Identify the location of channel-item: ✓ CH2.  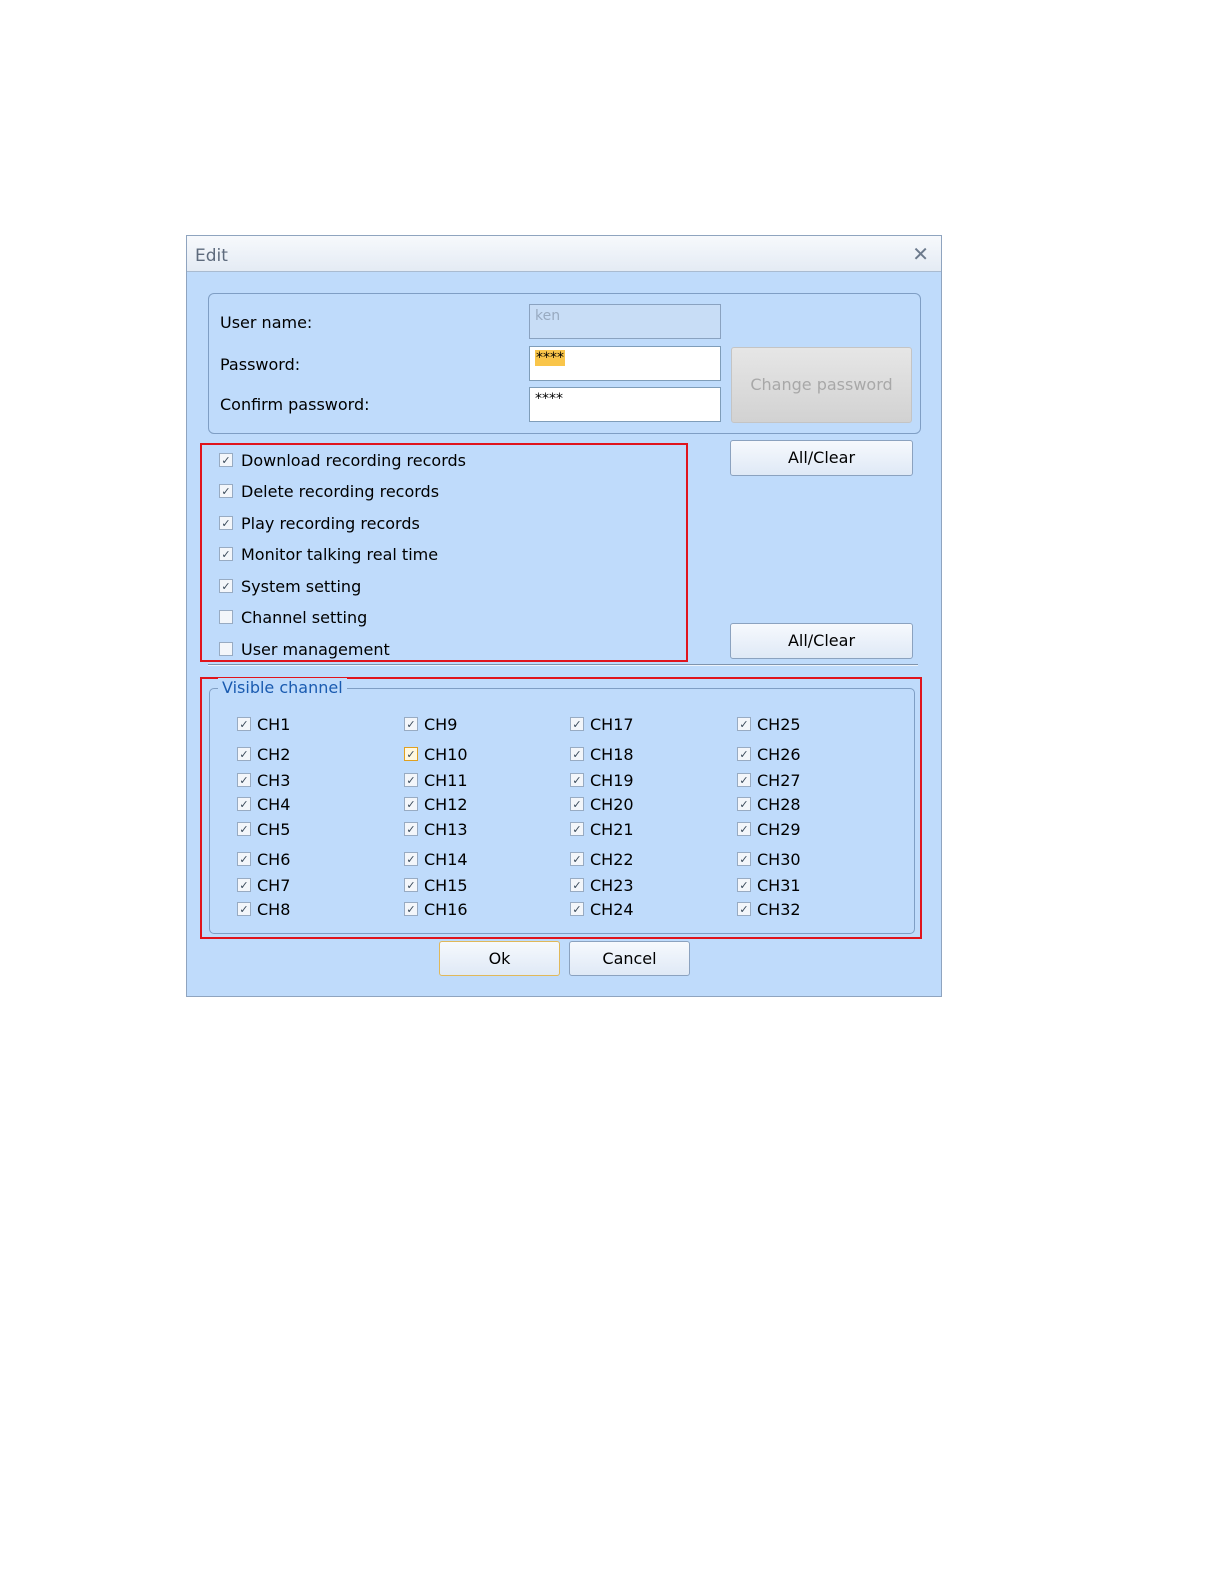
(263, 754).